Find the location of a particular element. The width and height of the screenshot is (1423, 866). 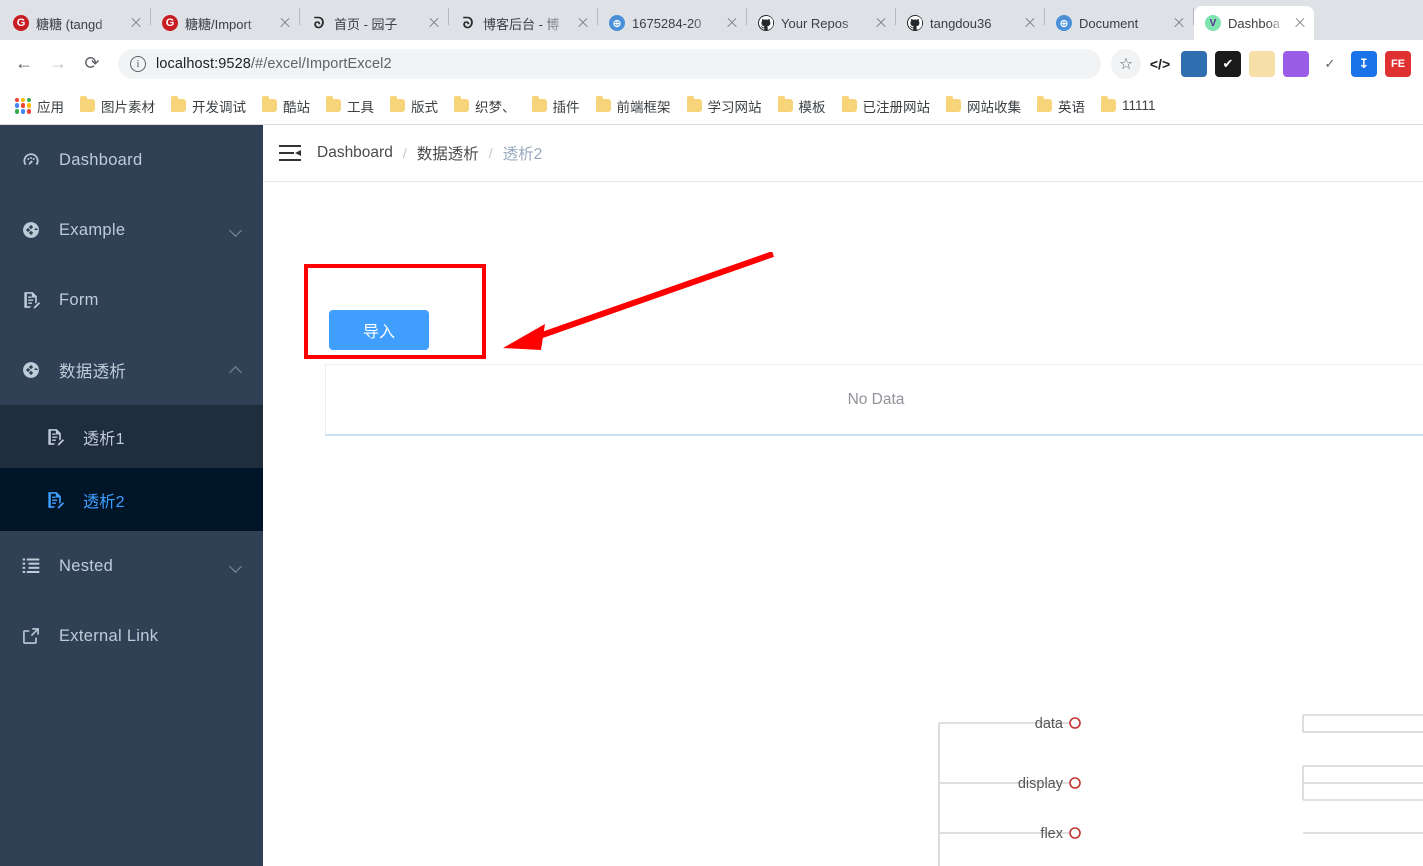

vue-icon: V is located at coordinates (1213, 23).